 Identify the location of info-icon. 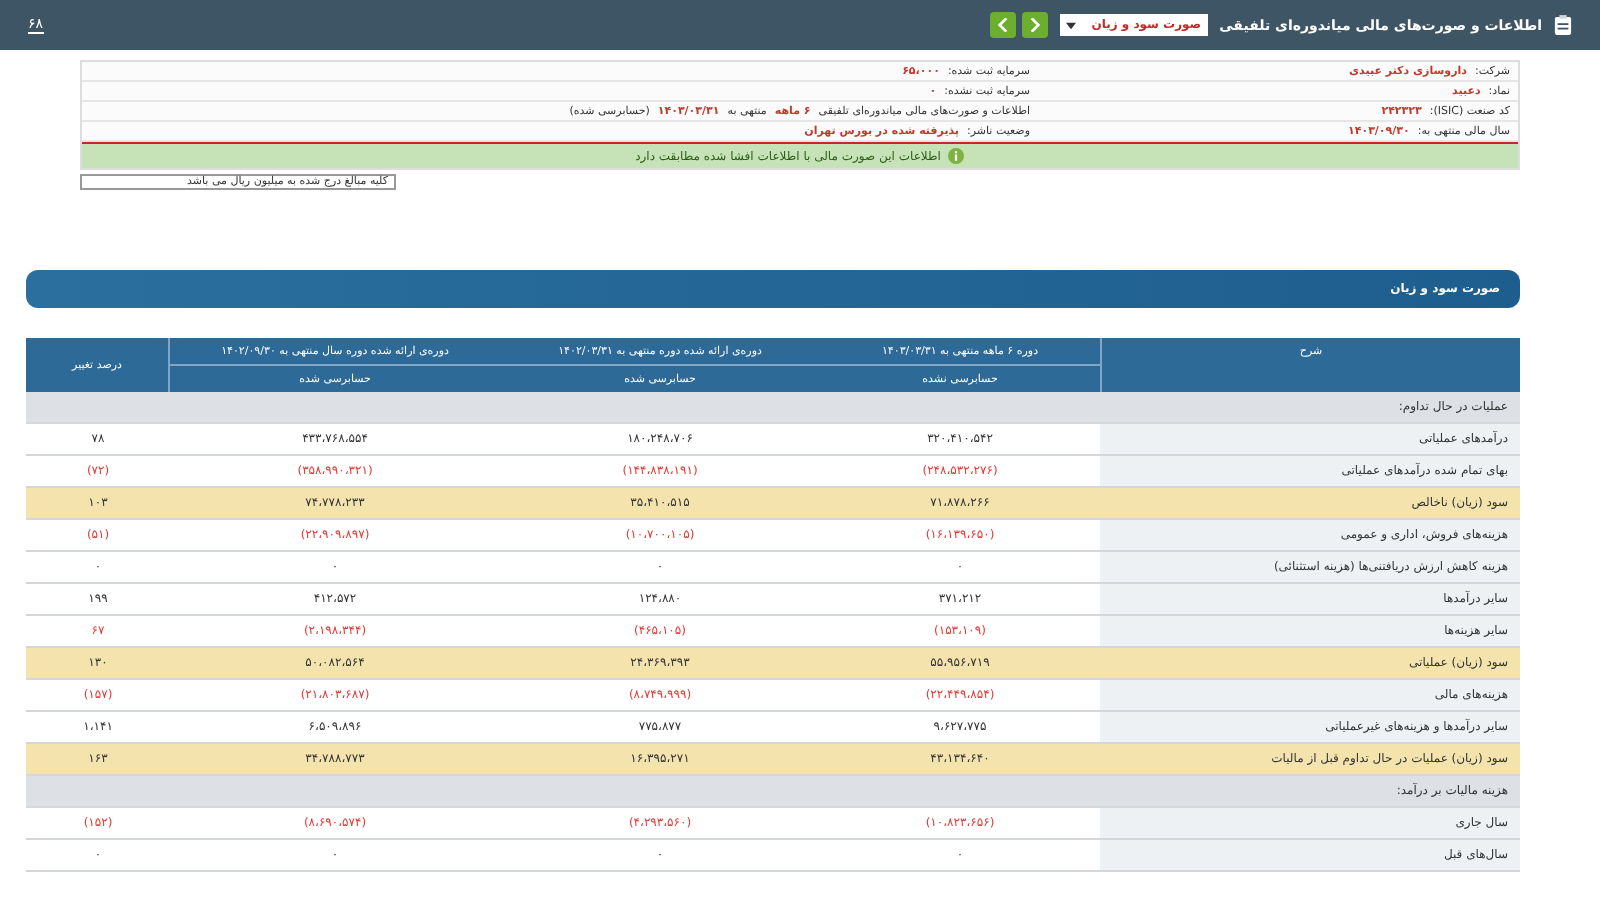
(956, 156).